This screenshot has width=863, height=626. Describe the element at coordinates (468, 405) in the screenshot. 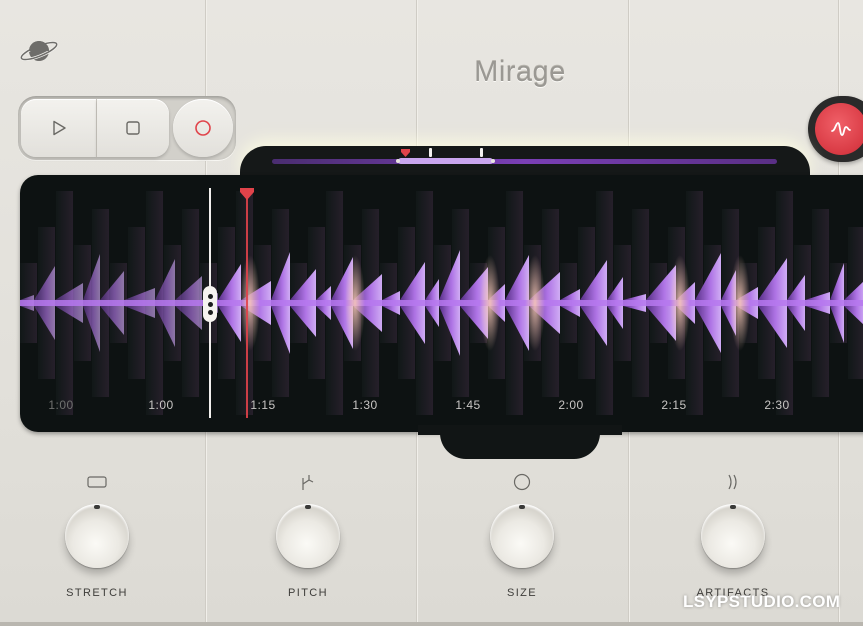

I see `time-label: 1:45` at that location.